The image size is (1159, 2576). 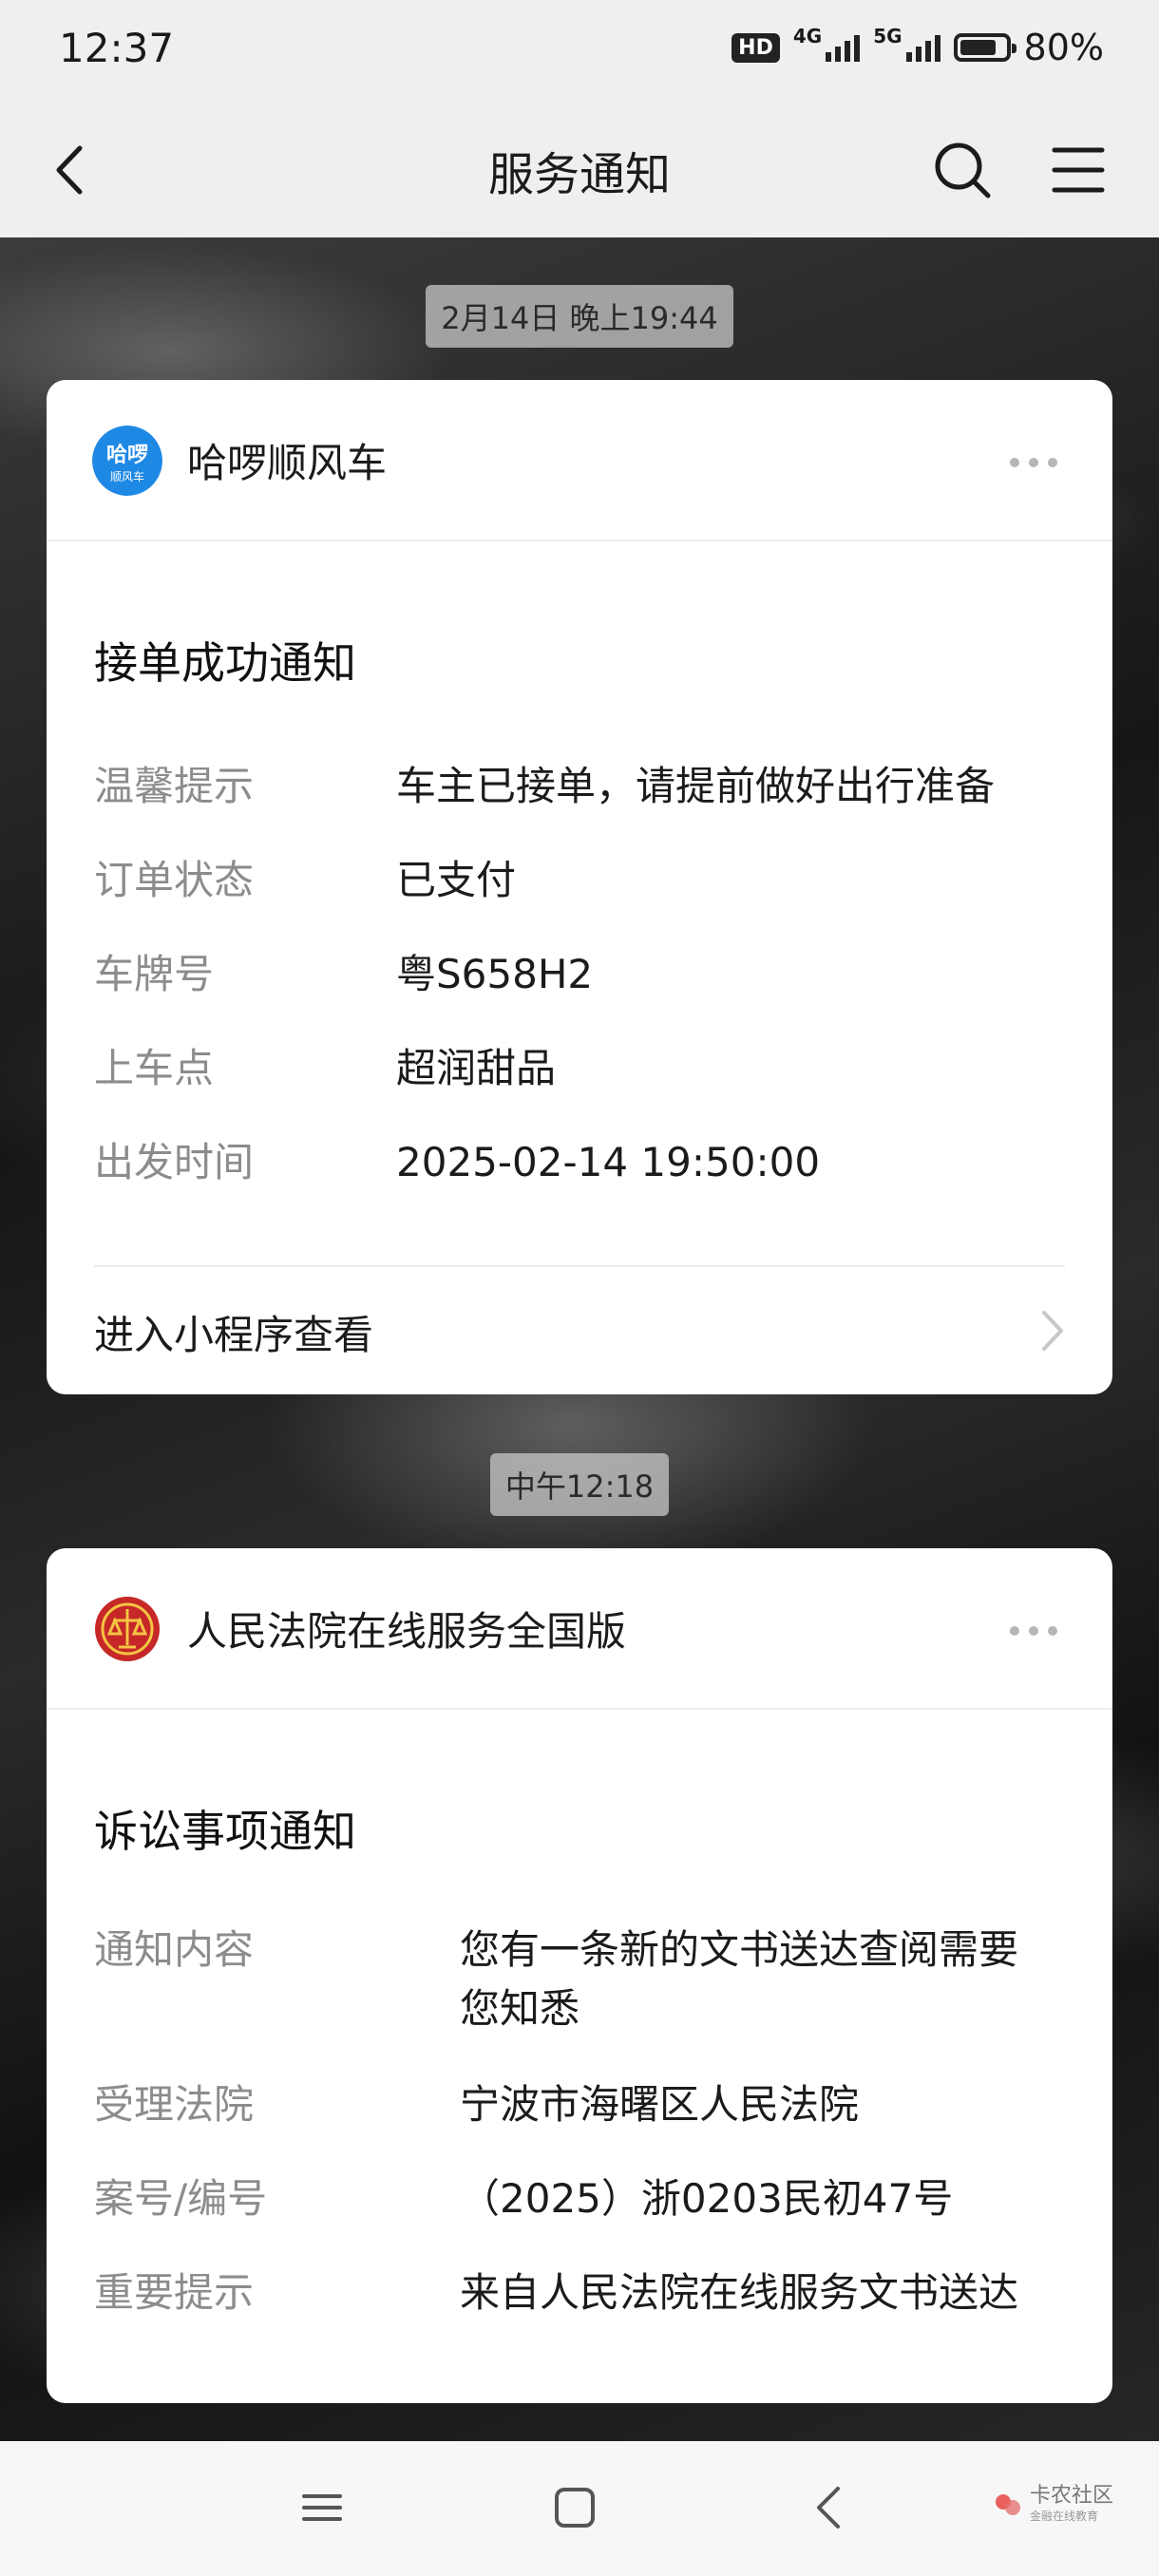 I want to click on logo-text: 哈啰, so click(x=127, y=455).